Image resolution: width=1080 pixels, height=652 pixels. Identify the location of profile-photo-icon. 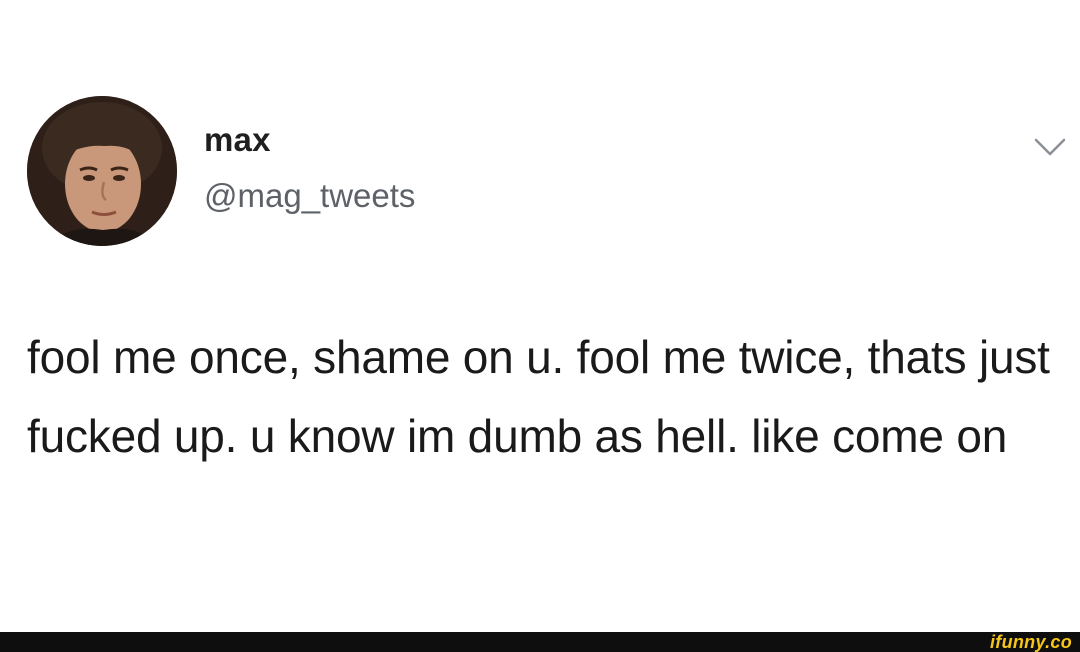
(102, 171).